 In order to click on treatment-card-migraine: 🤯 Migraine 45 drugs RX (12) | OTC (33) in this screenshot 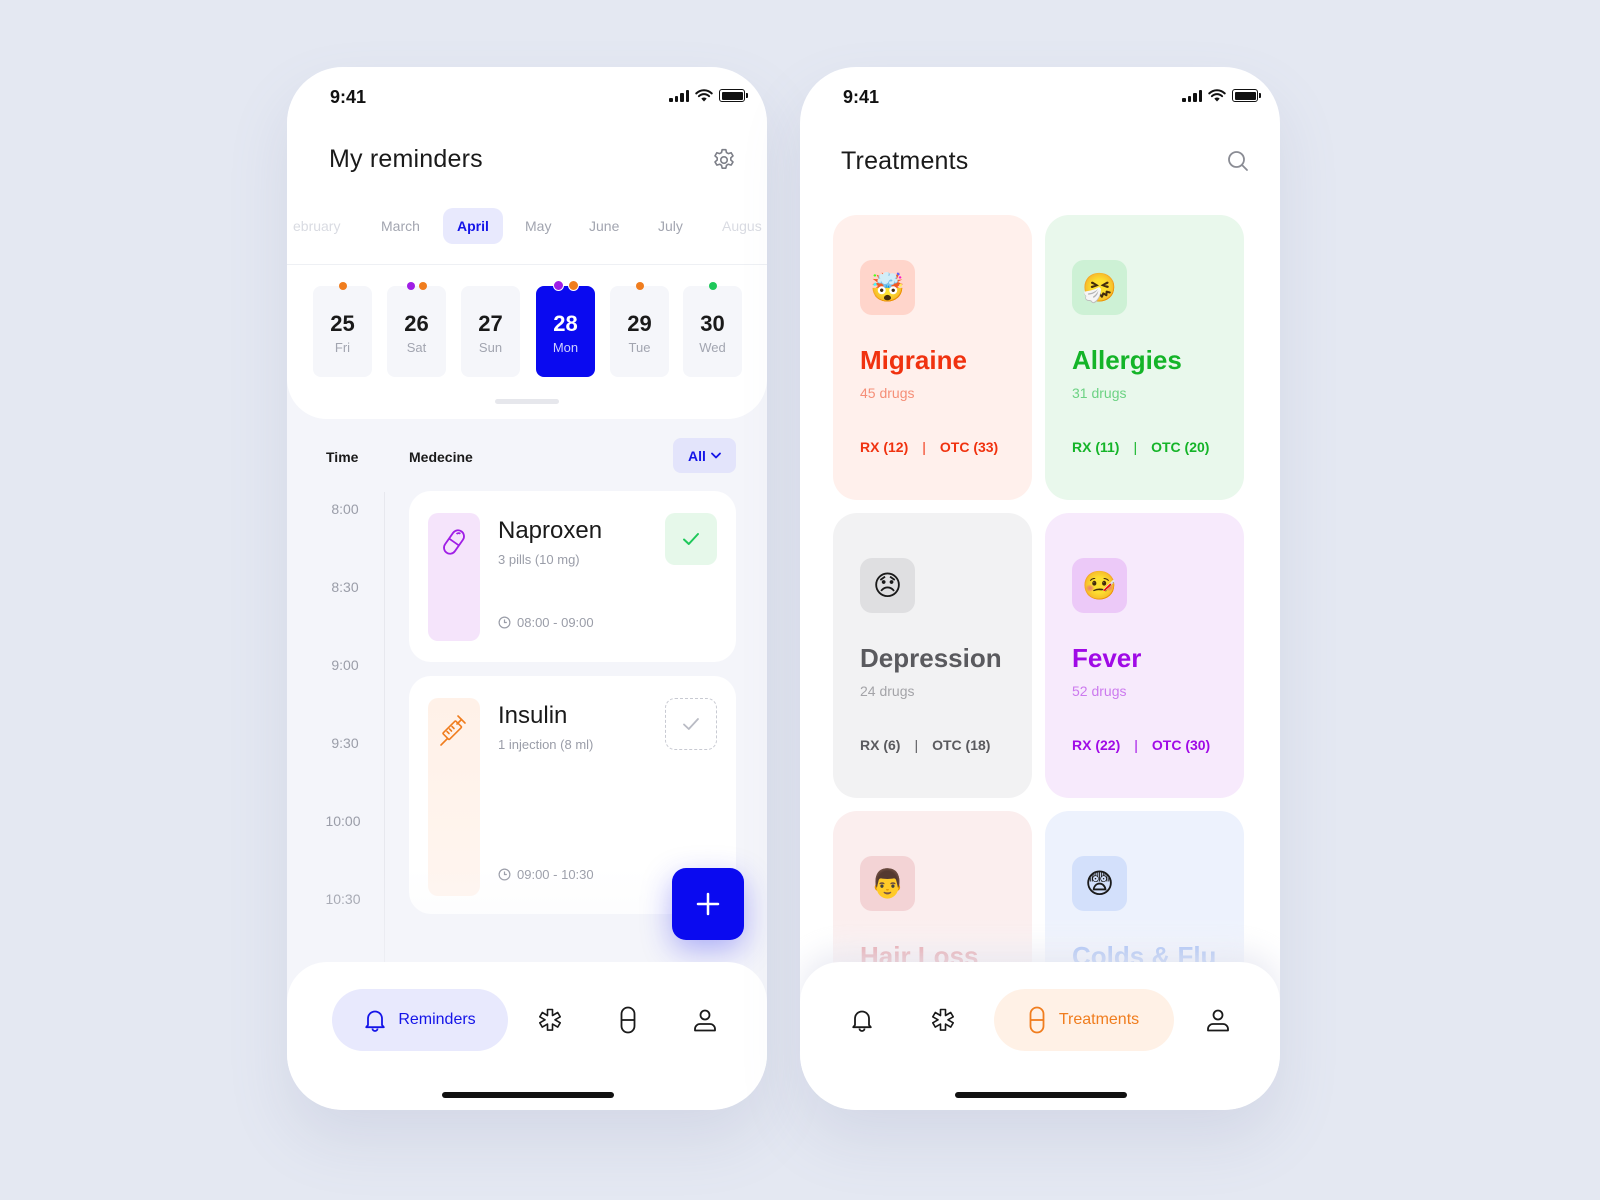, I will do `click(932, 357)`.